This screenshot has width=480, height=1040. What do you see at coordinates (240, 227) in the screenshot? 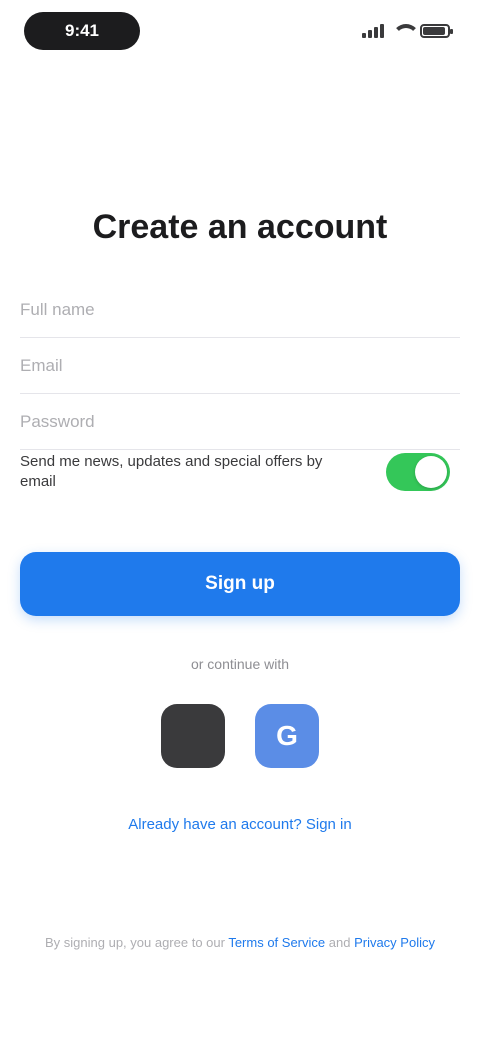
I see `page-title: Create an account` at bounding box center [240, 227].